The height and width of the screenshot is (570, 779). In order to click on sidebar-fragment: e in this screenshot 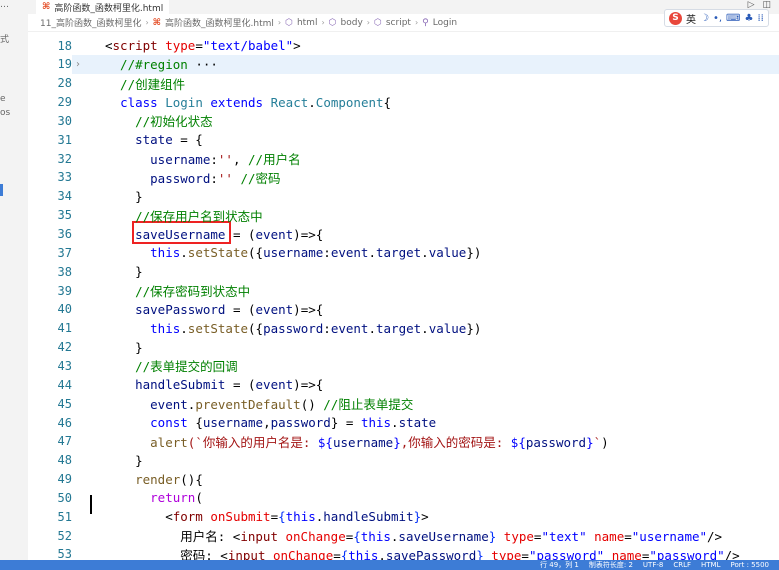, I will do `click(3, 99)`.